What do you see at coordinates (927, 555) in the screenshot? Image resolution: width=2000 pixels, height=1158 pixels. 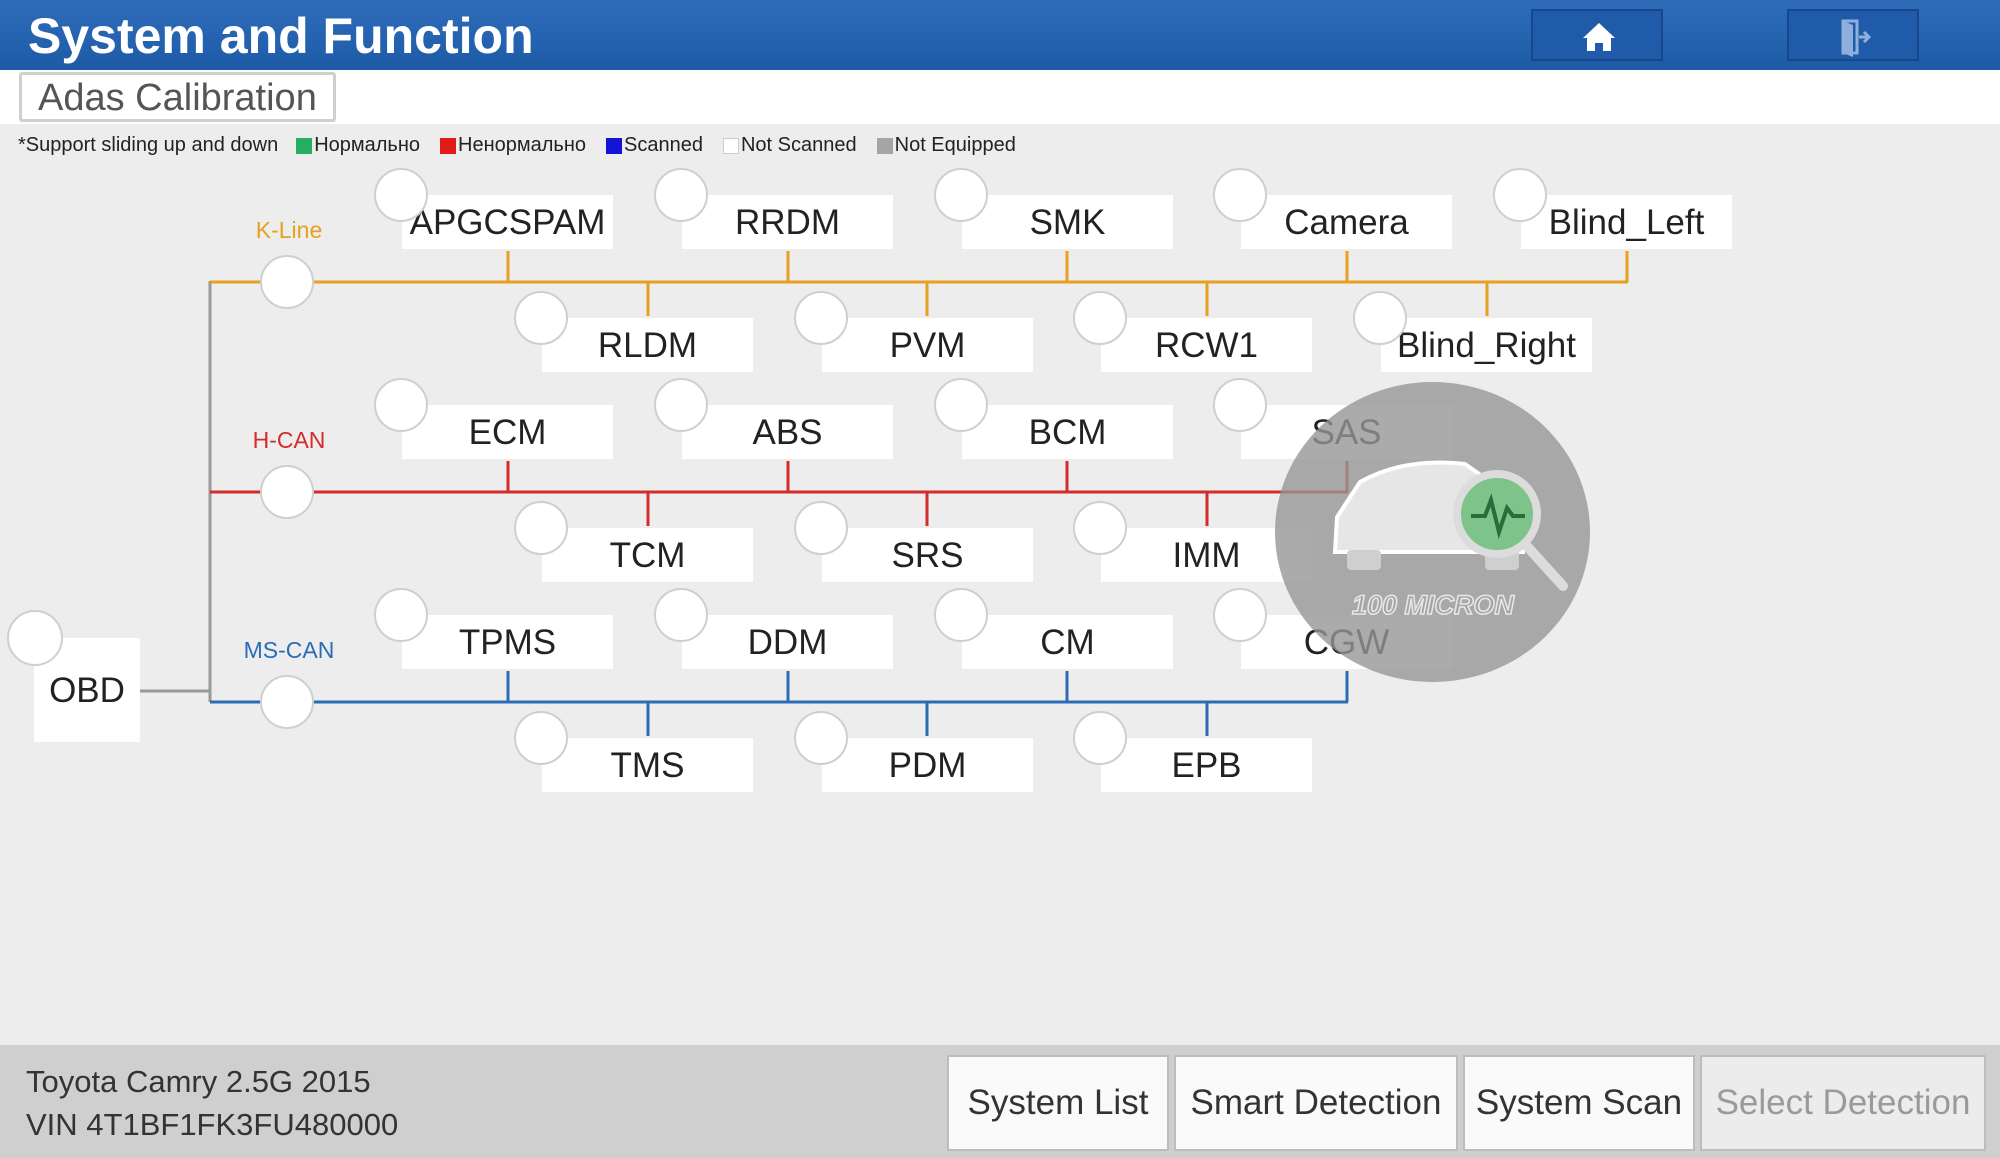 I see `module-srs: SRS` at bounding box center [927, 555].